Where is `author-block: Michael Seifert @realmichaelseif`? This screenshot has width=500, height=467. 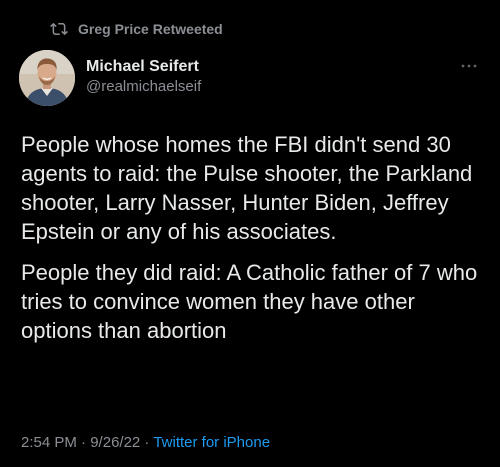
author-block: Michael Seifert @realmichaelseif is located at coordinates (143, 77).